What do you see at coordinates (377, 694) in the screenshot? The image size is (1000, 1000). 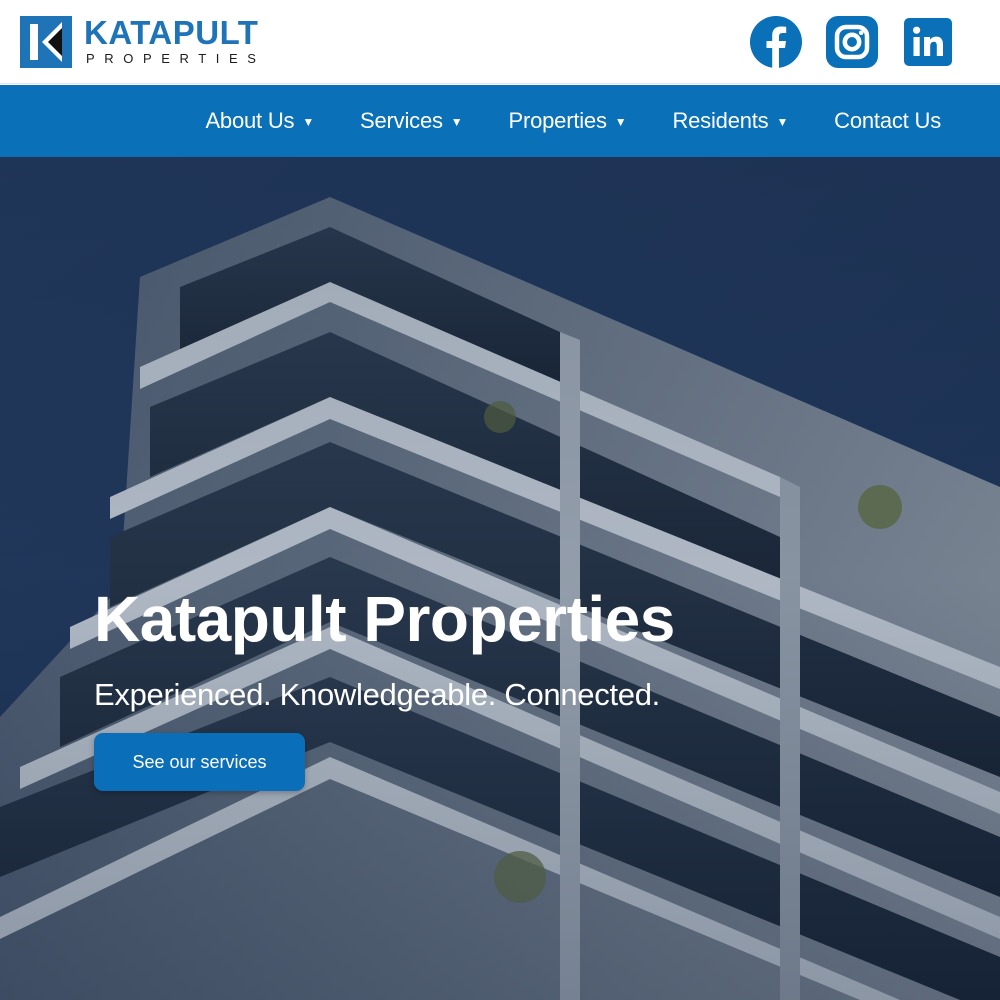 I see `hero-tagline: Experienced. Knowledgeable. Connected.` at bounding box center [377, 694].